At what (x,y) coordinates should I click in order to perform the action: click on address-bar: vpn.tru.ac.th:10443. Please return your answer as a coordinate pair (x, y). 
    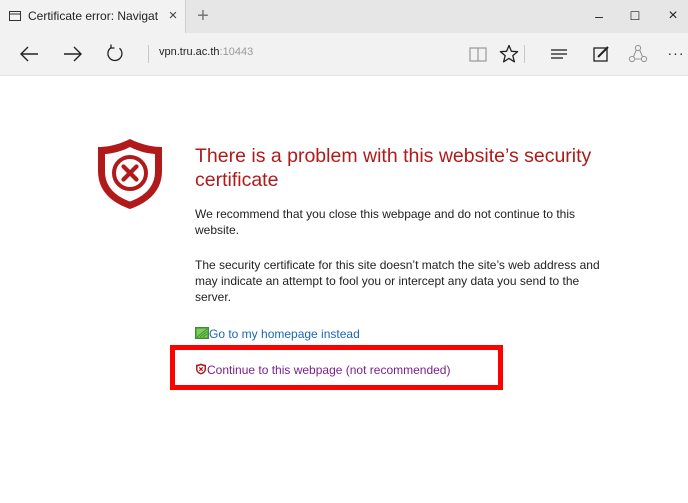
    Looking at the image, I should click on (206, 52).